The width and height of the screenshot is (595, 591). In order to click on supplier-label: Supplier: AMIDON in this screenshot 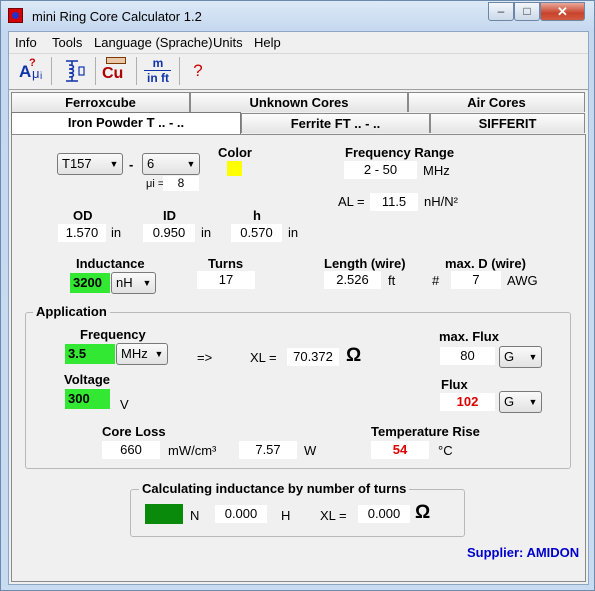, I will do `click(523, 552)`.